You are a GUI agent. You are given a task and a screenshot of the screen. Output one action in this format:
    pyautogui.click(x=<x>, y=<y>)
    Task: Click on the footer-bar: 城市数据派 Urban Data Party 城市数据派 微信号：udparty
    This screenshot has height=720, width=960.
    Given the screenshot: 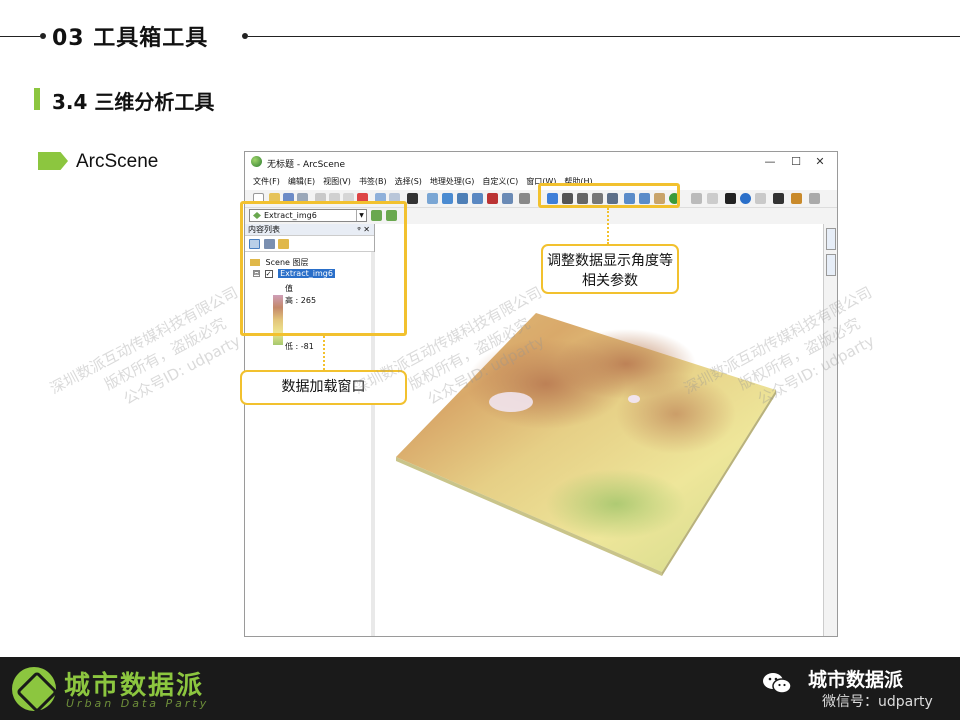 What is the action you would take?
    pyautogui.click(x=480, y=688)
    